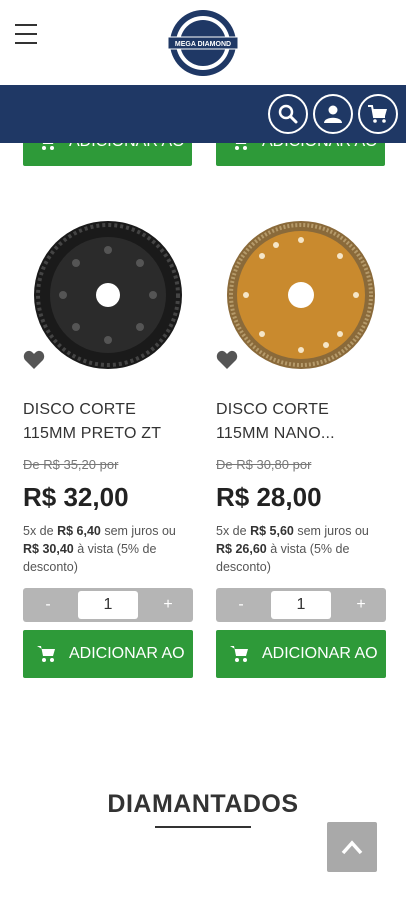 This screenshot has width=406, height=900. Describe the element at coordinates (269, 497) in the screenshot. I see `price: R$ 28,00` at that location.